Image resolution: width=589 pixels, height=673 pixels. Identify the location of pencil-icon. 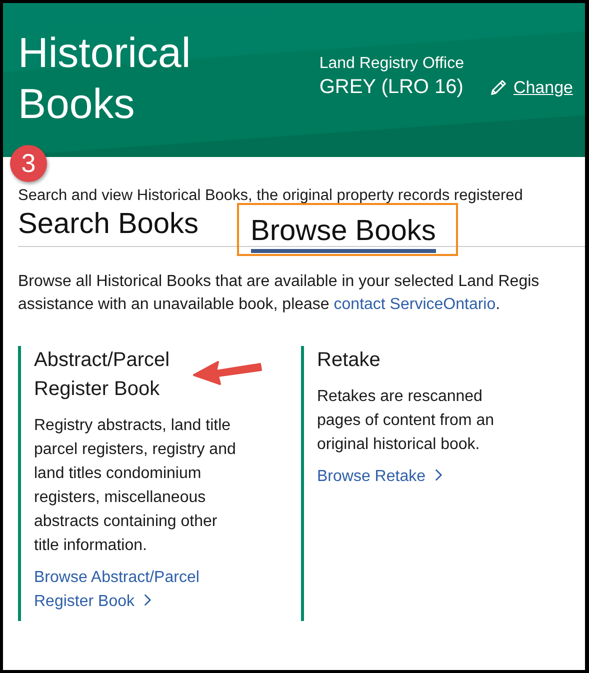
(498, 87).